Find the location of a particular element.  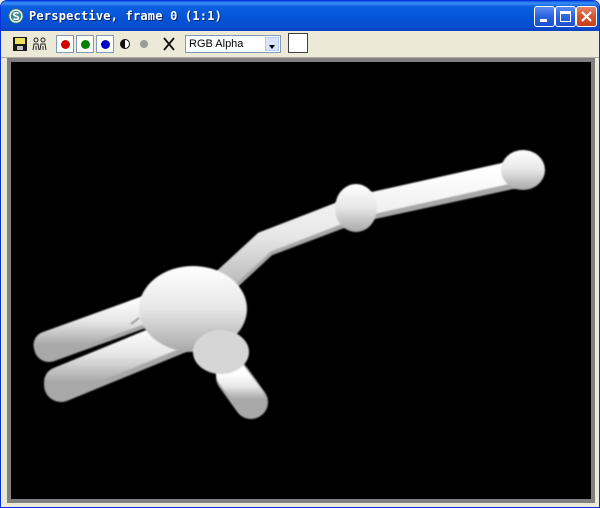

red-channel-icon is located at coordinates (65, 44).